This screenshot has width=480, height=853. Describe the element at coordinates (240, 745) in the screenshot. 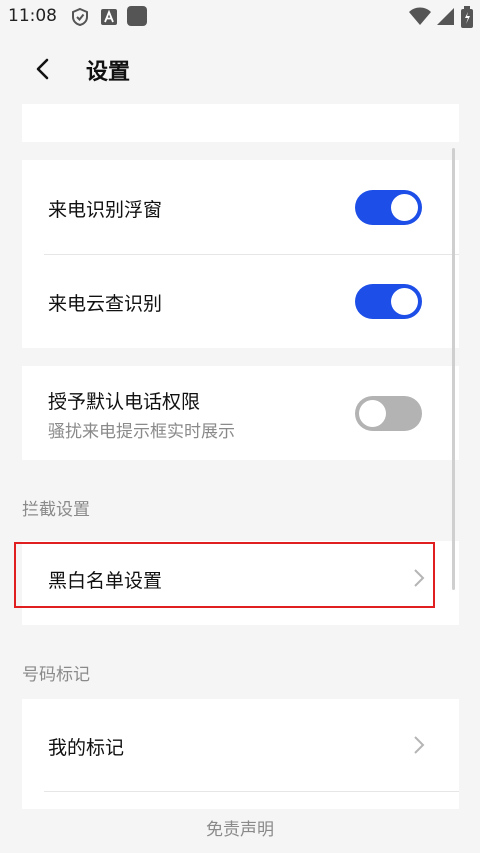

I see `setting-row-my-marks: 我的标记` at that location.